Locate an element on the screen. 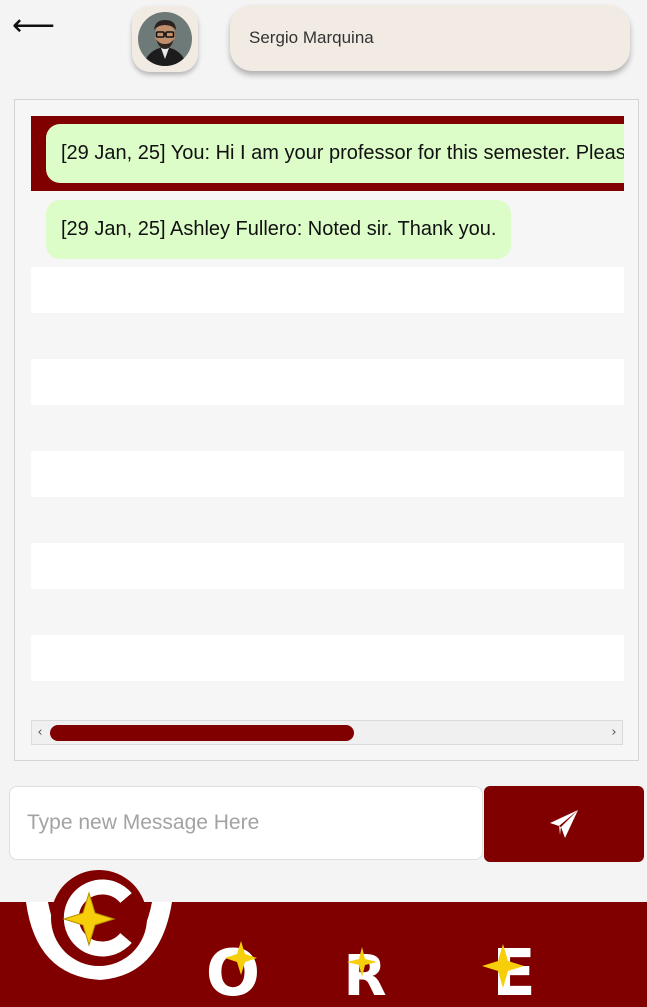 The height and width of the screenshot is (1007, 647). horizontal-scrollbar: ‹ › is located at coordinates (327, 732).